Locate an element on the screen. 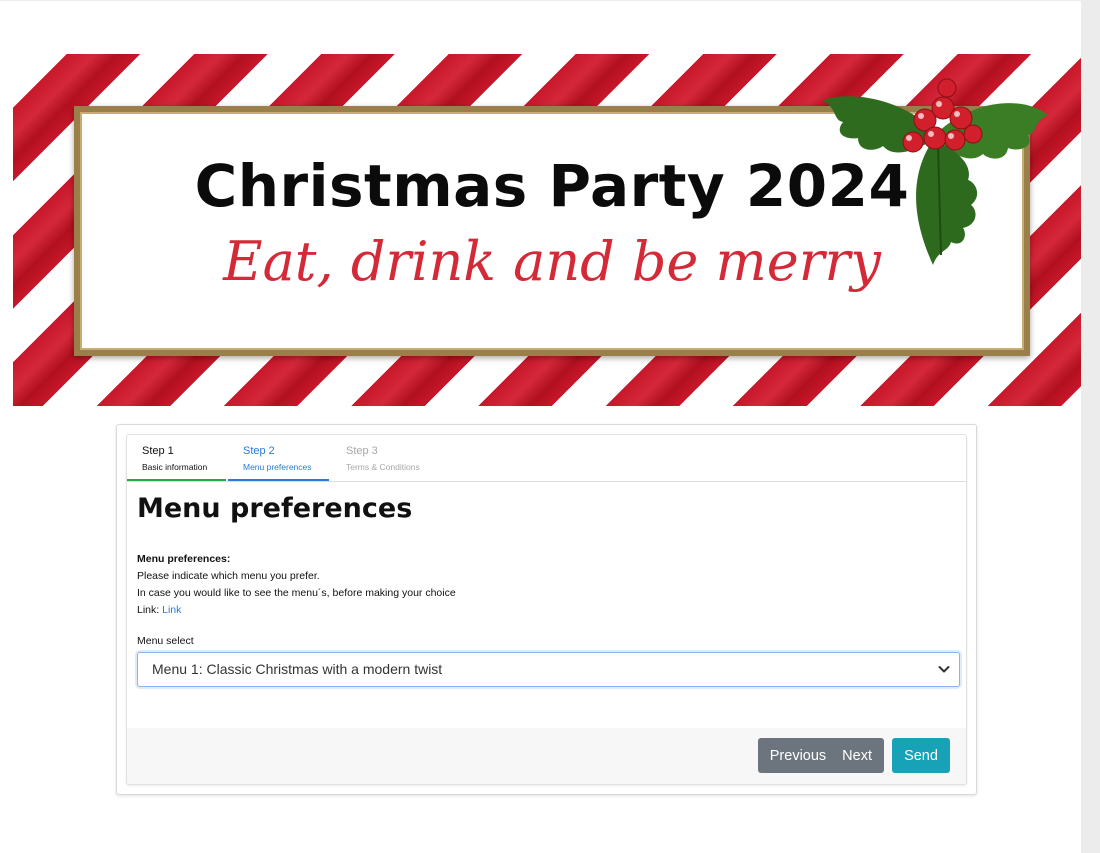 The width and height of the screenshot is (1100, 853). step-label: Basic information is located at coordinates (175, 467).